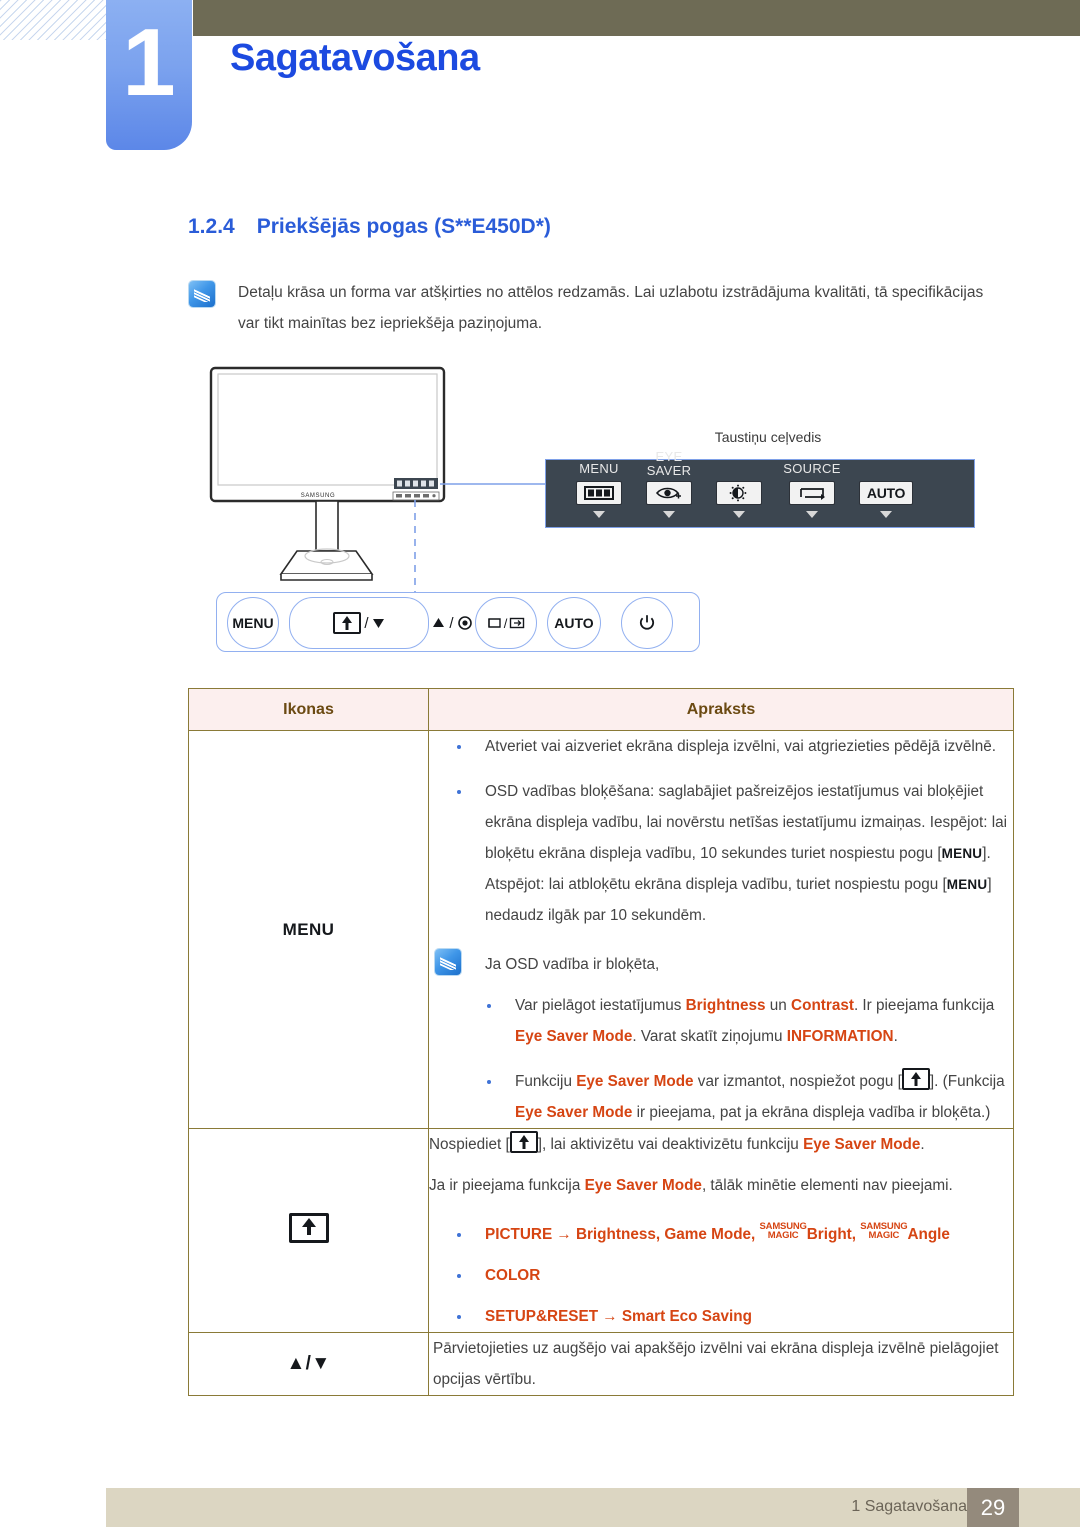 This screenshot has width=1080, height=1527. I want to click on key-guide-panel: MENU EYE SAVER SOURCE AUTO, so click(760, 489).